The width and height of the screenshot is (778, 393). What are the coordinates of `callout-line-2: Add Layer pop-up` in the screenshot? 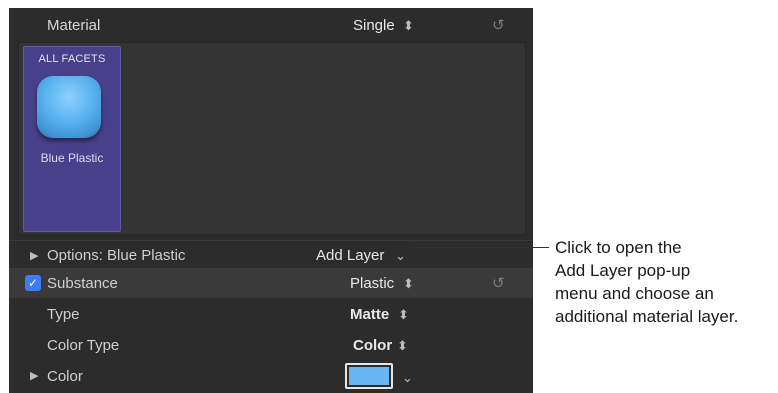 It's located at (623, 270).